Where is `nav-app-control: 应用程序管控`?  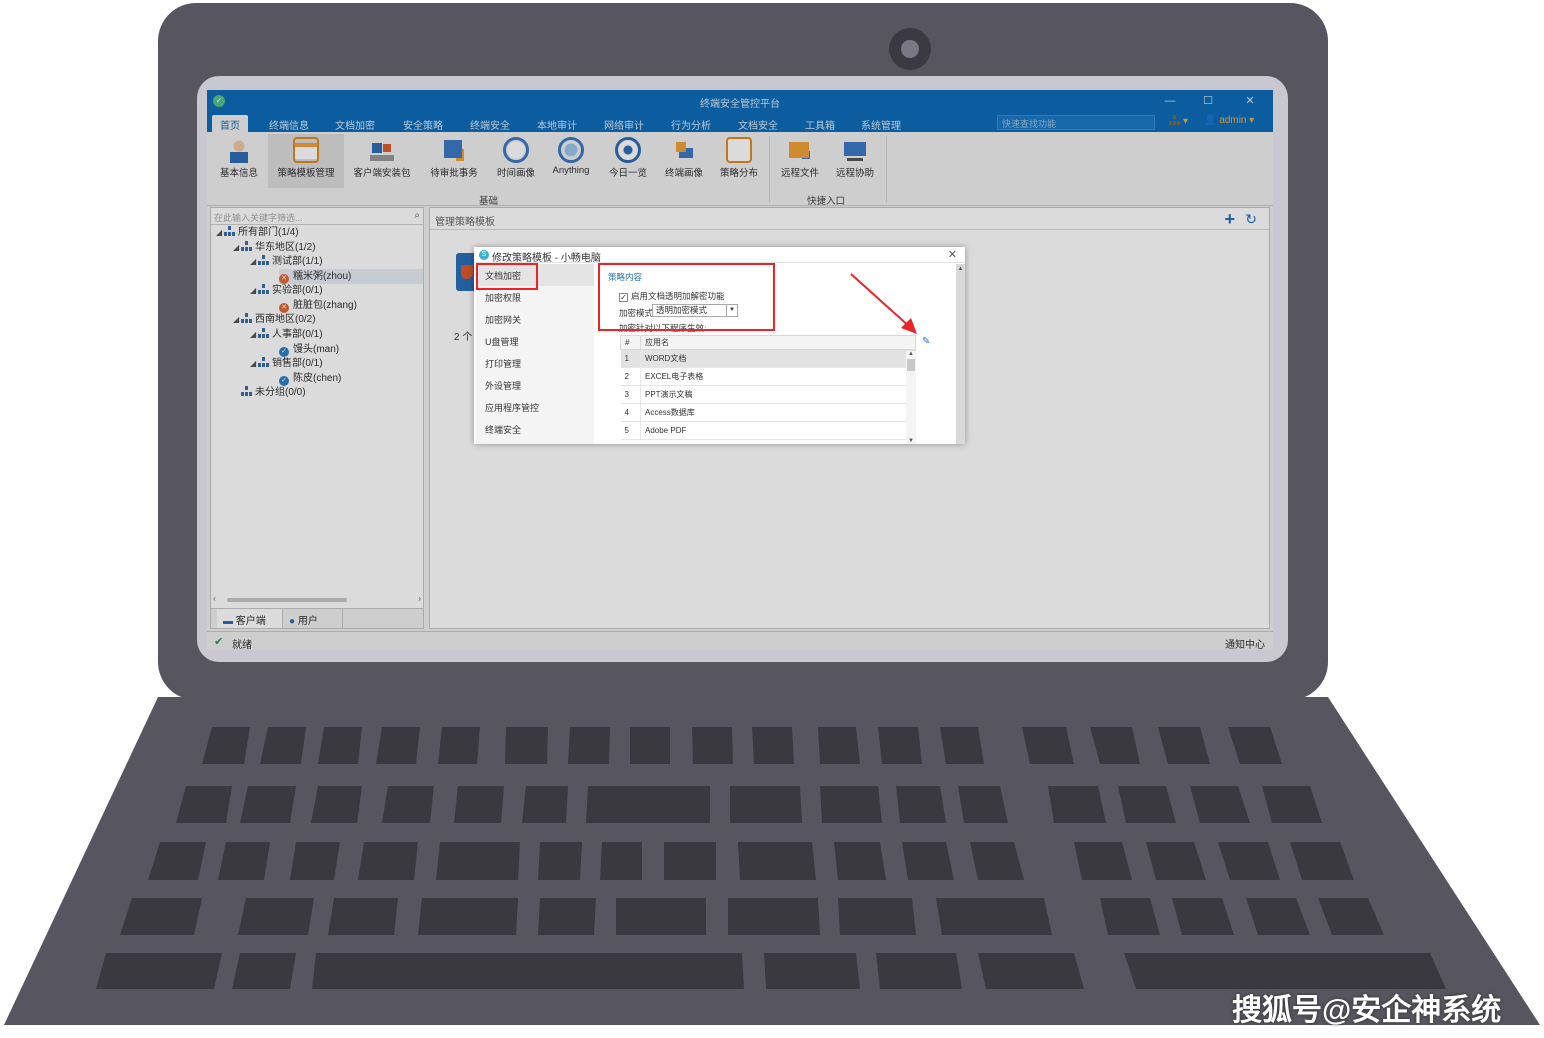 nav-app-control: 应用程序管控 is located at coordinates (535, 407).